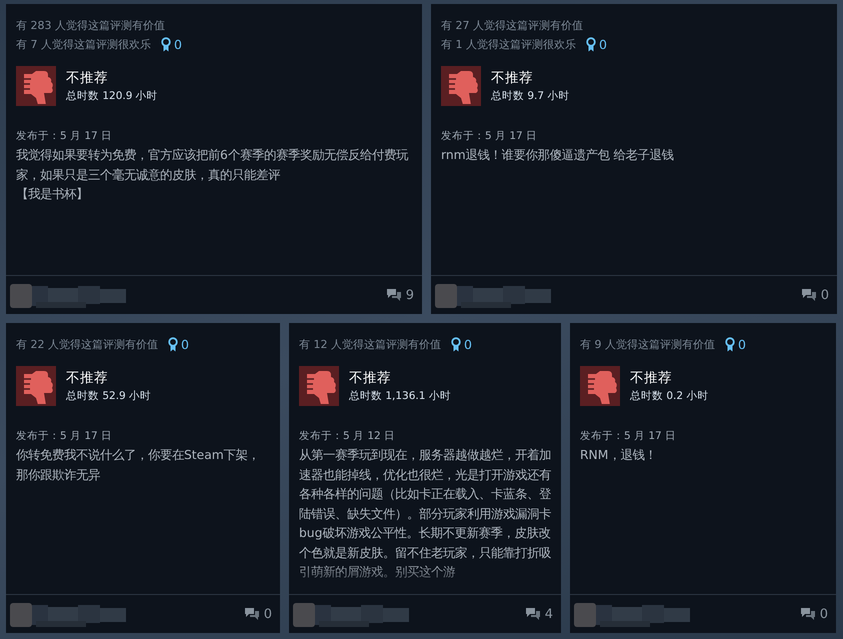 The image size is (843, 639). What do you see at coordinates (90, 26) in the screenshot?
I see `helpful-count: 有 283 人觉得这篇评测有价值` at bounding box center [90, 26].